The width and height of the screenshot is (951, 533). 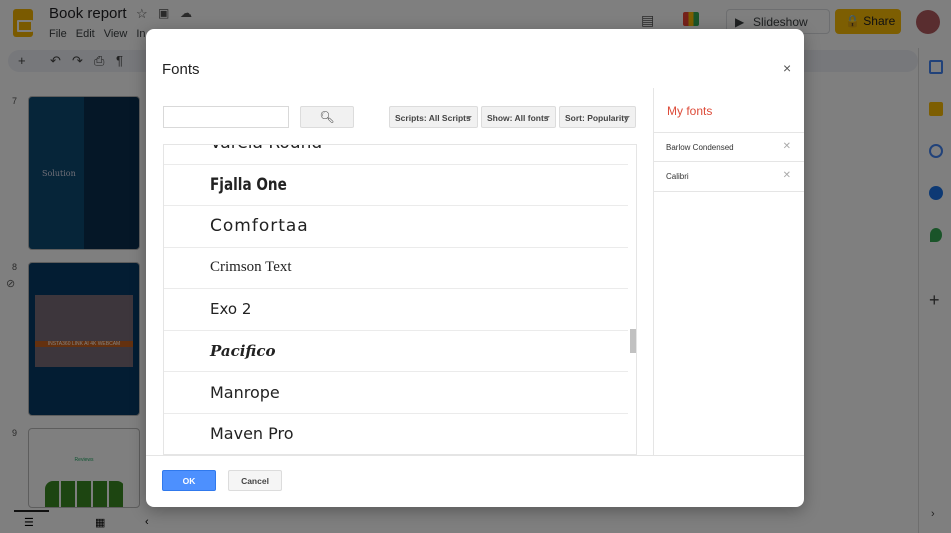 What do you see at coordinates (396, 268) in the screenshot?
I see `font-item: Crimson Text` at bounding box center [396, 268].